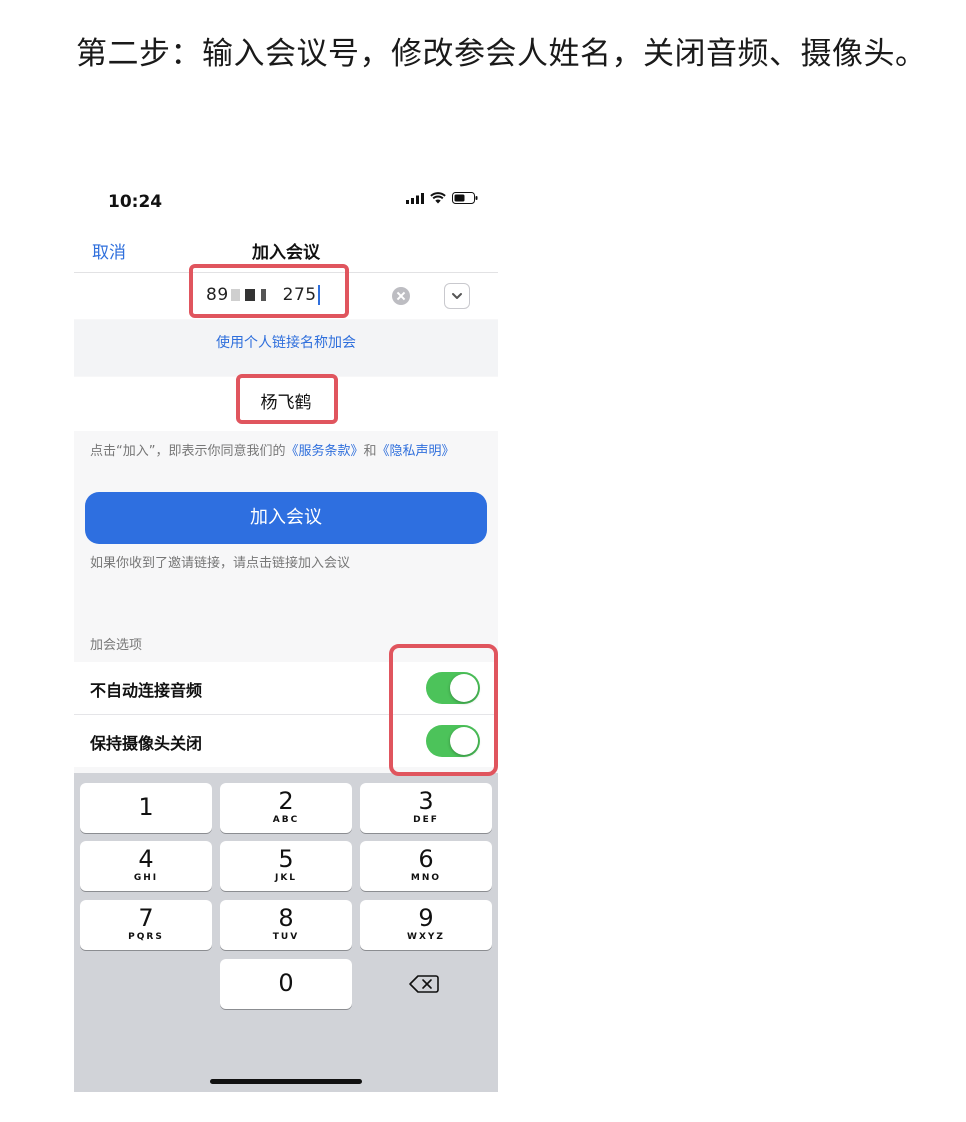 This screenshot has height=1122, width=966. What do you see at coordinates (135, 202) in the screenshot?
I see `status-time: 10:24` at bounding box center [135, 202].